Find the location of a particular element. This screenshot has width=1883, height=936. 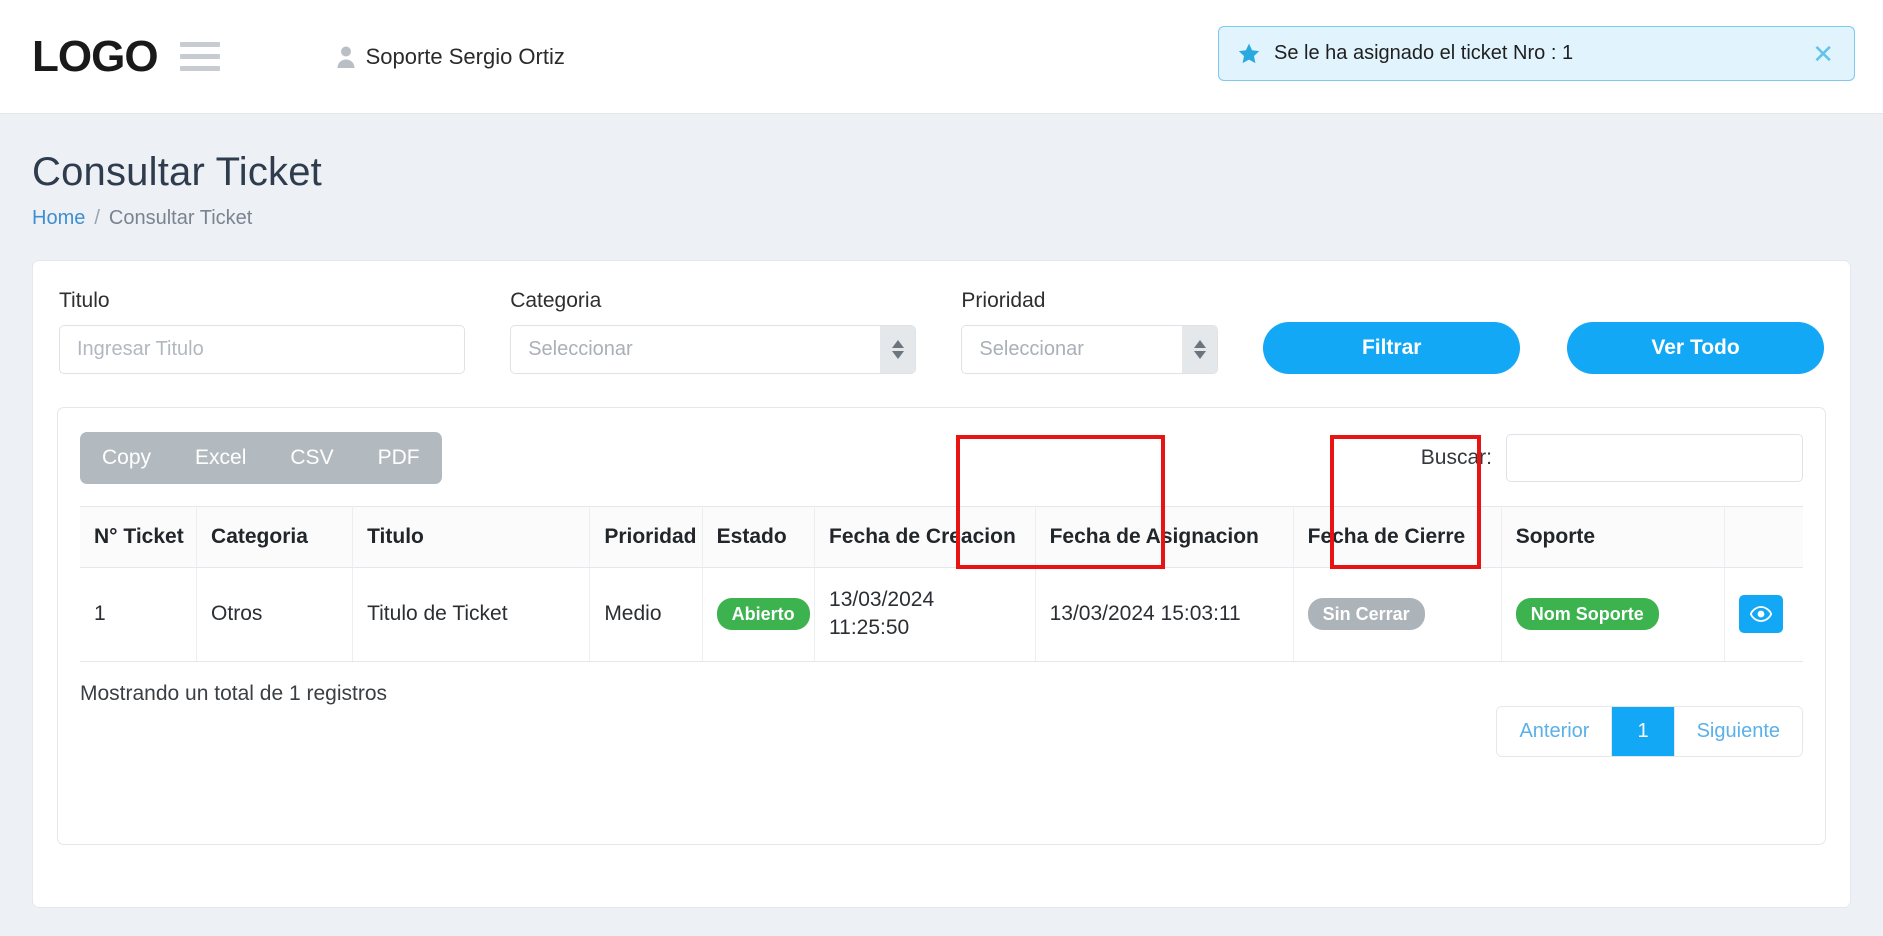

header-n-ticket: N° Ticket is located at coordinates (139, 537).